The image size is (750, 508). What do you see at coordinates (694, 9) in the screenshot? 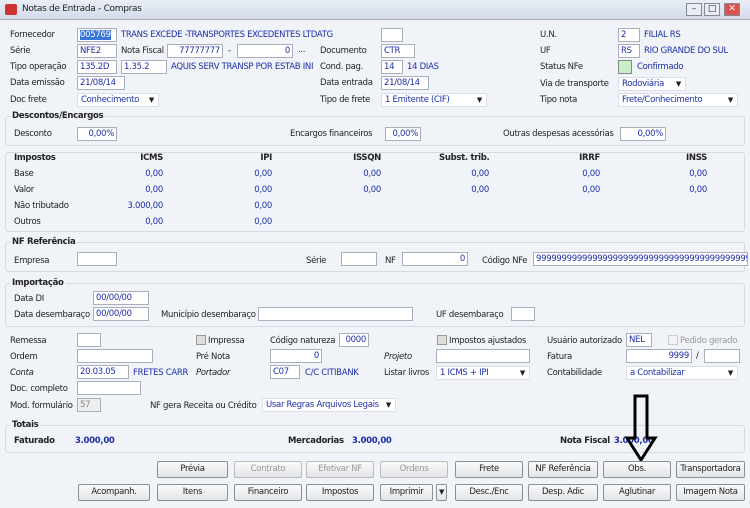
I see `minimize-button: –` at bounding box center [694, 9].